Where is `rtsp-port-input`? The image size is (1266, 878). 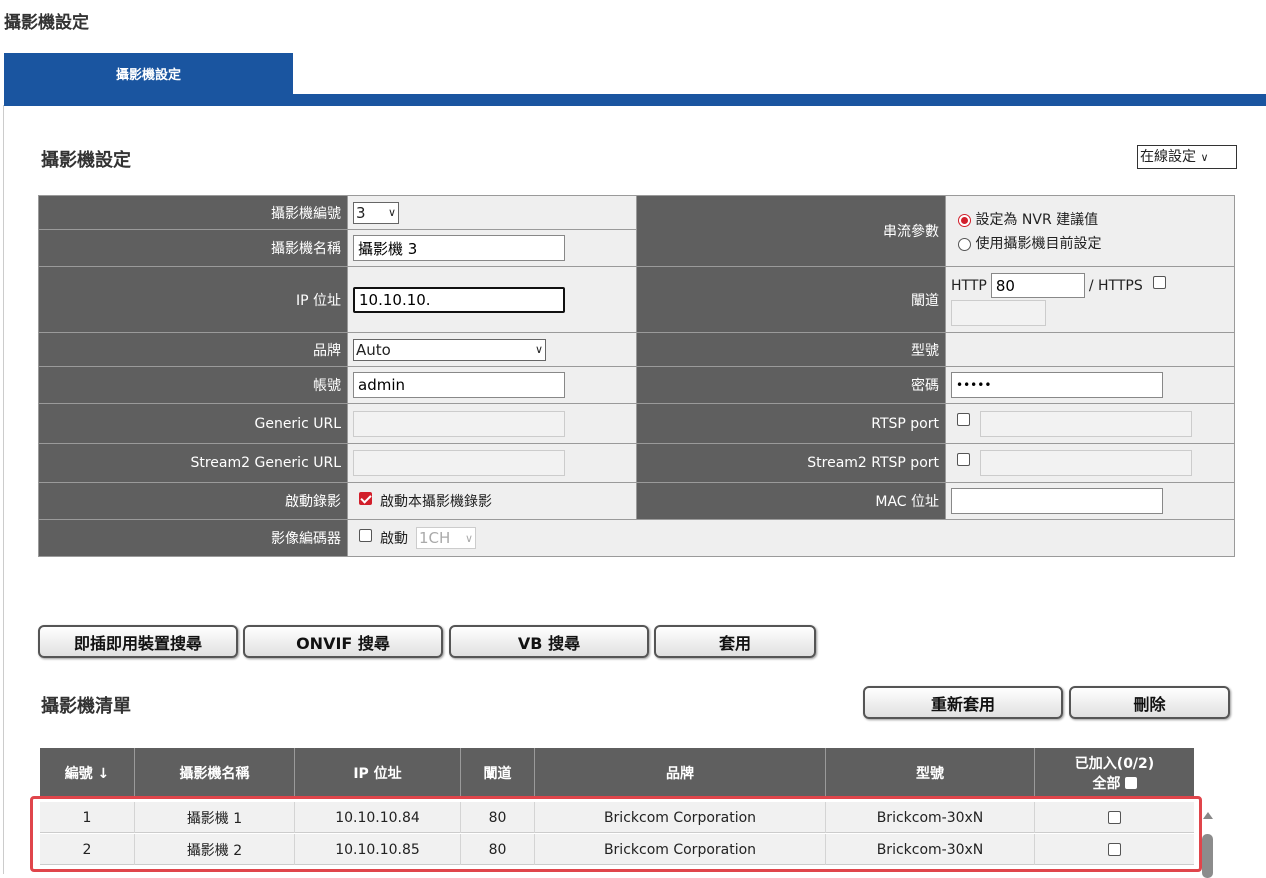
rtsp-port-input is located at coordinates (1086, 423).